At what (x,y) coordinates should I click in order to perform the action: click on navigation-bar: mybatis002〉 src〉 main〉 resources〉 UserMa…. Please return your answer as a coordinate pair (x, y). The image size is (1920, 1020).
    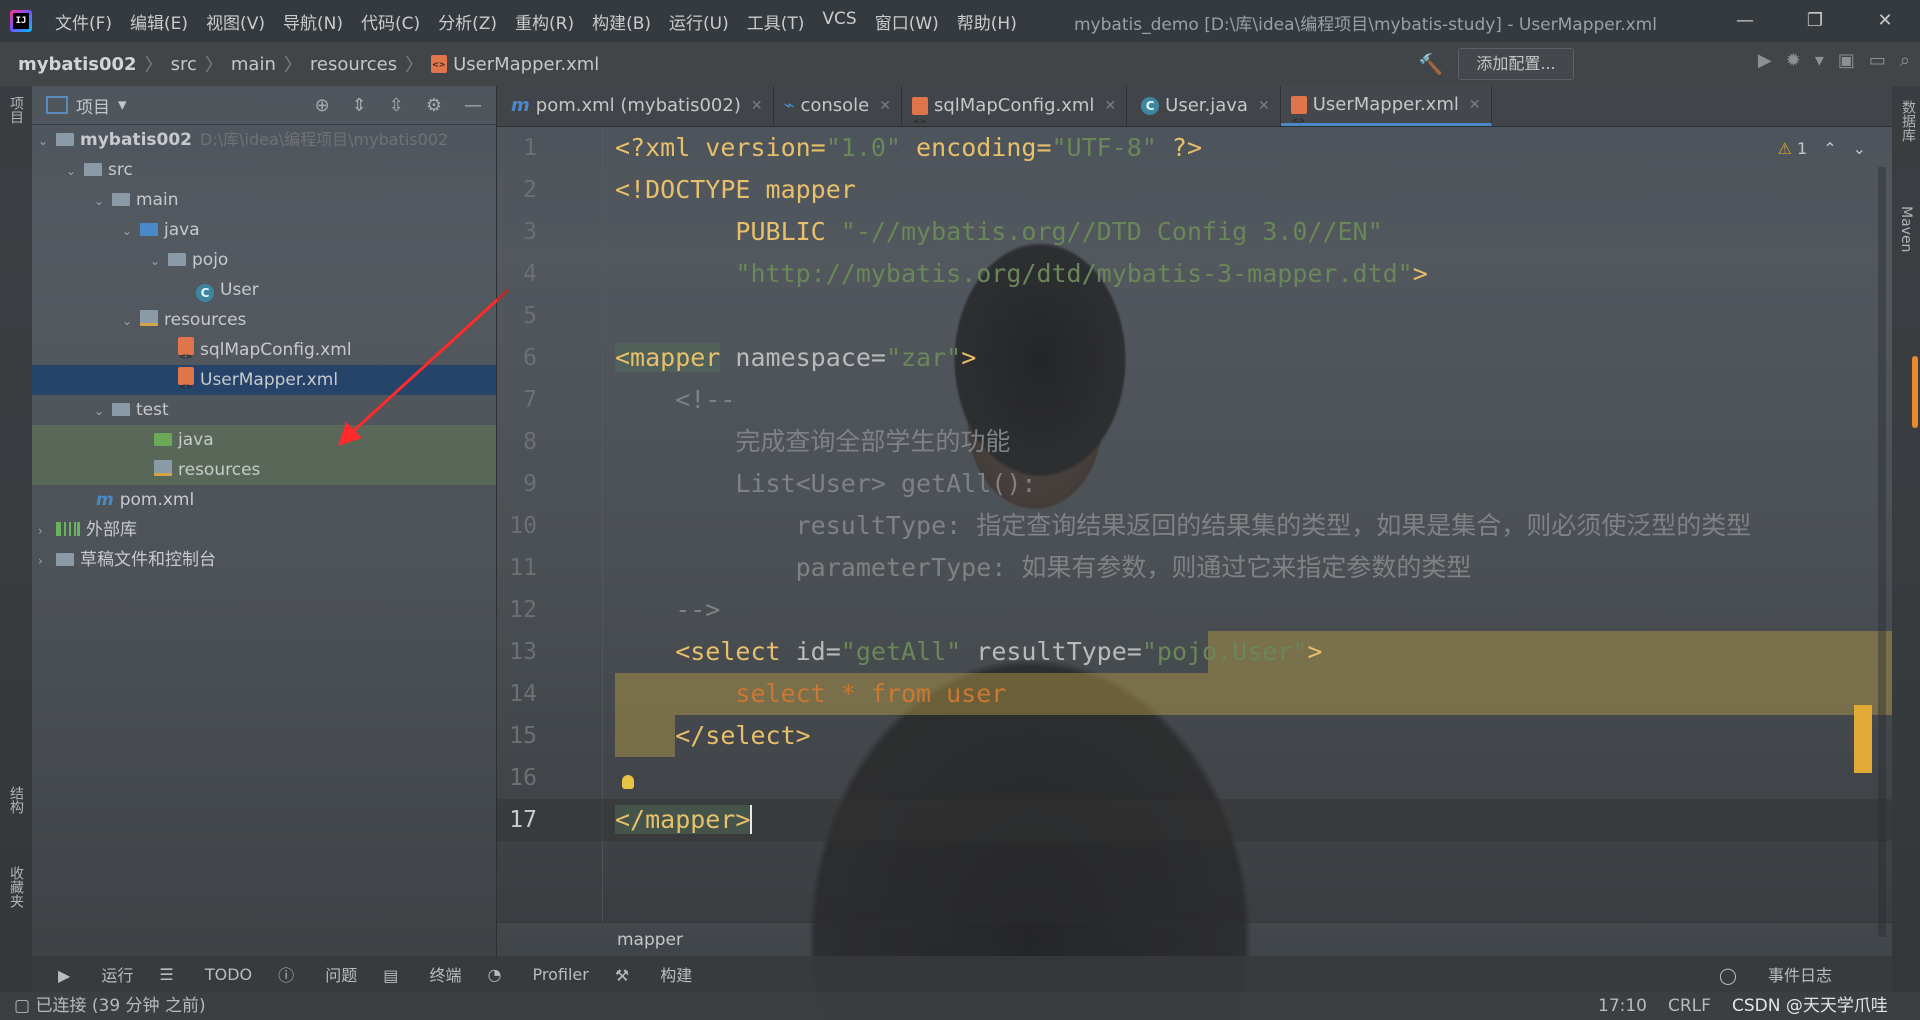
    Looking at the image, I should click on (960, 64).